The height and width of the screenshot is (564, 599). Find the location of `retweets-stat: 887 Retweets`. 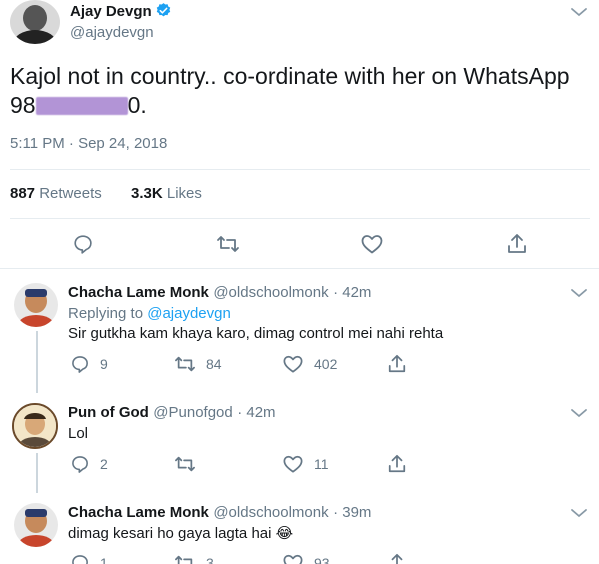

retweets-stat: 887 Retweets is located at coordinates (56, 193).